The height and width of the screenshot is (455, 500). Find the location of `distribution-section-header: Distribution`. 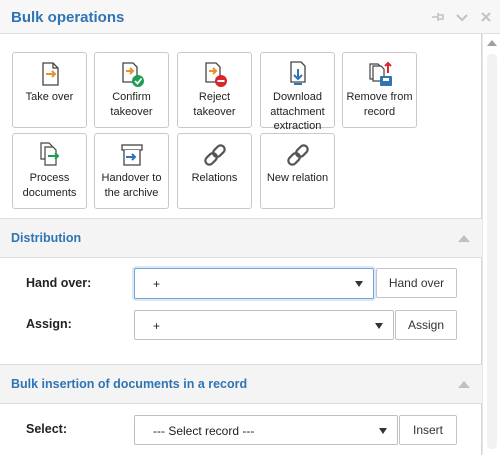

distribution-section-header: Distribution is located at coordinates (241, 238).